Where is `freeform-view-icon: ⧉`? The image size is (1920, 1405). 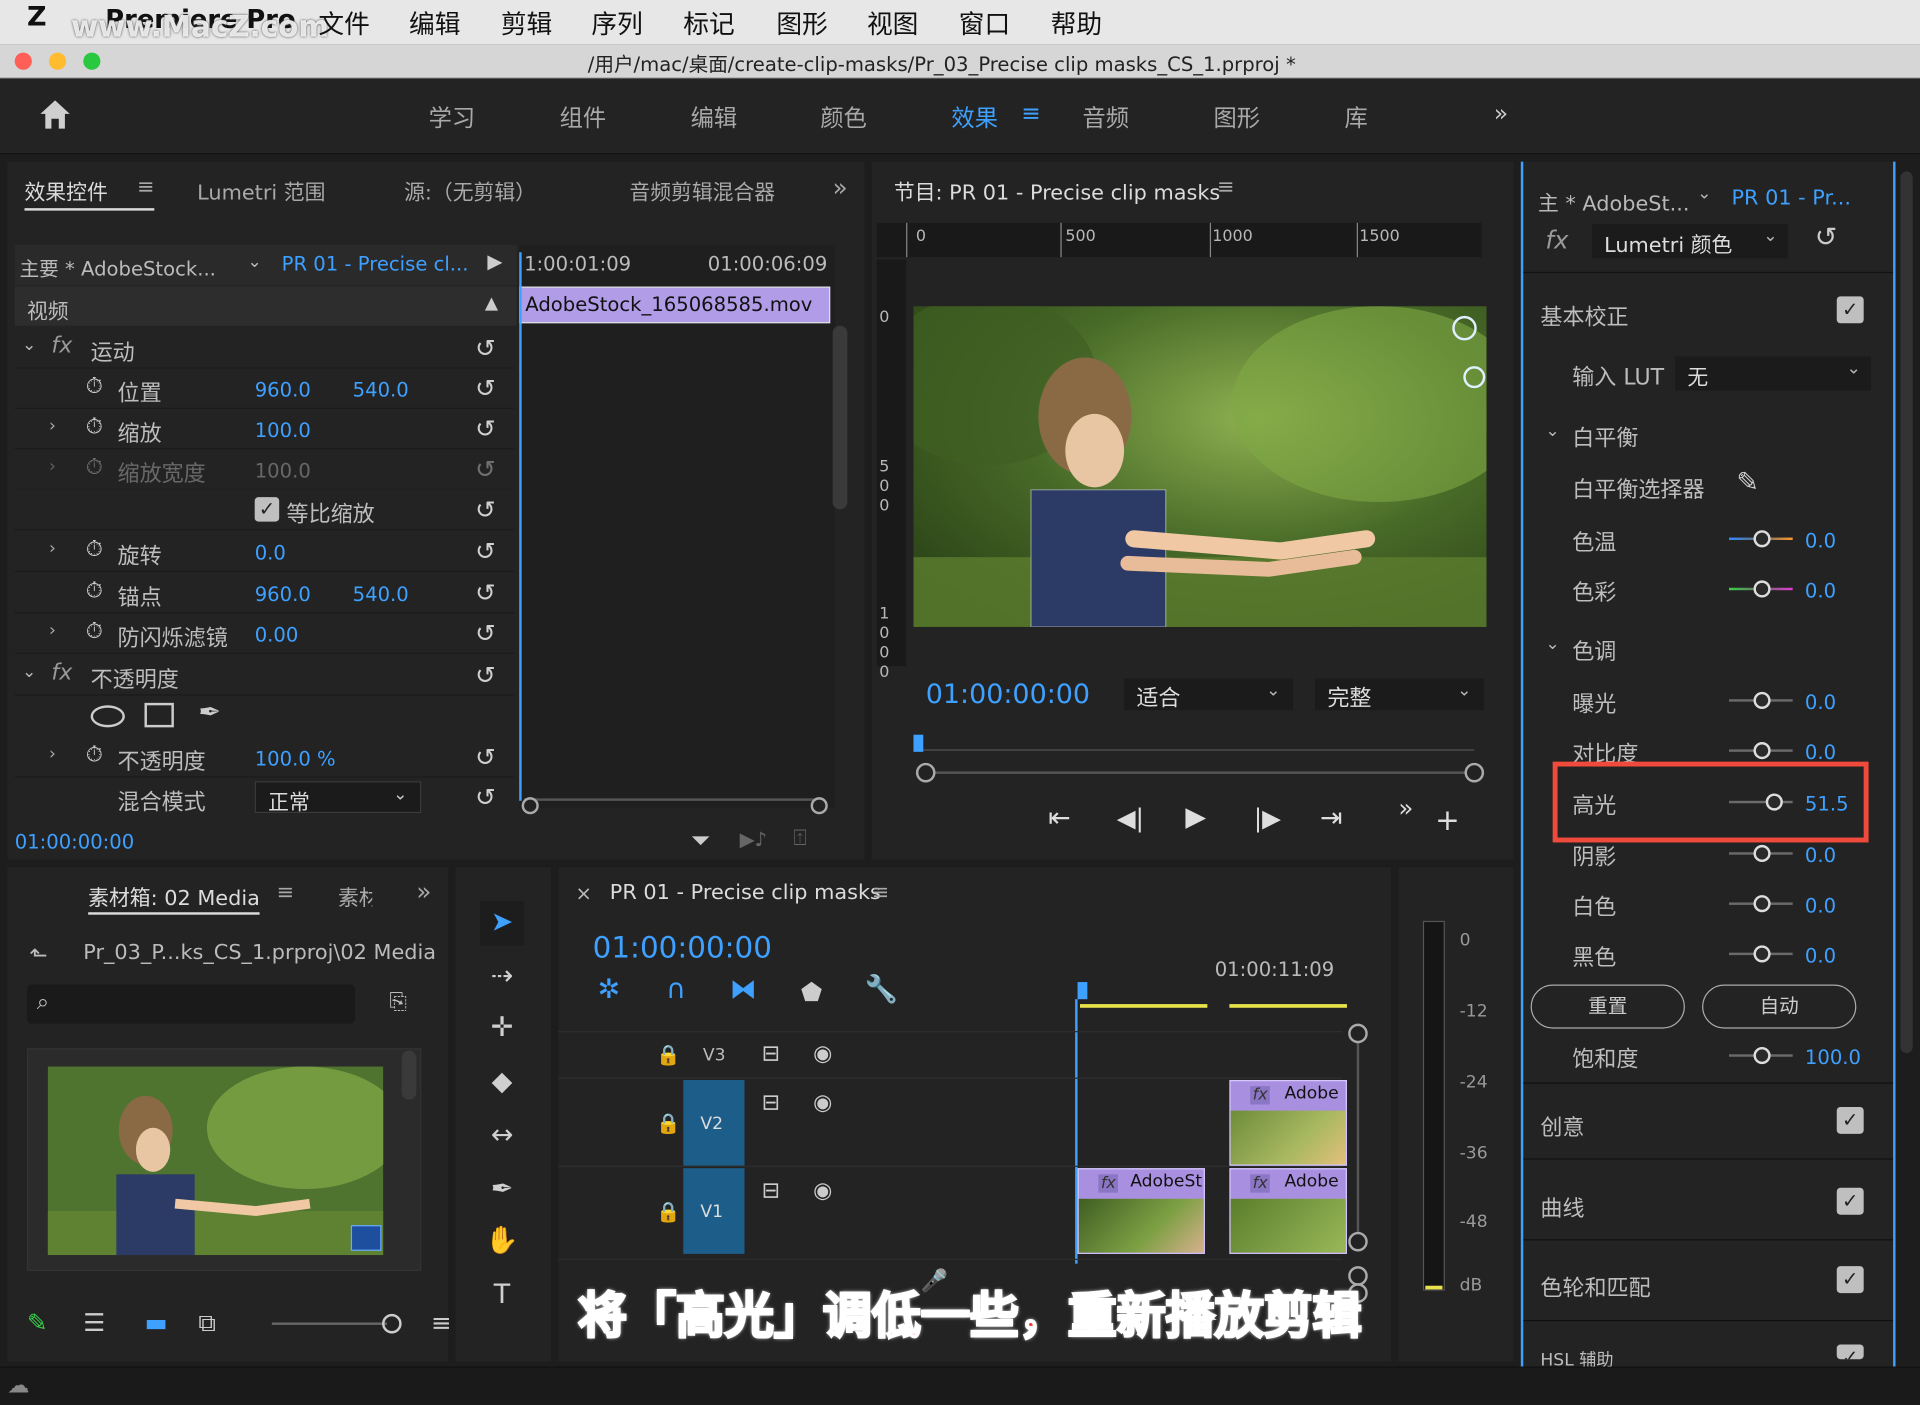
freeform-view-icon: ⧉ is located at coordinates (206, 1322).